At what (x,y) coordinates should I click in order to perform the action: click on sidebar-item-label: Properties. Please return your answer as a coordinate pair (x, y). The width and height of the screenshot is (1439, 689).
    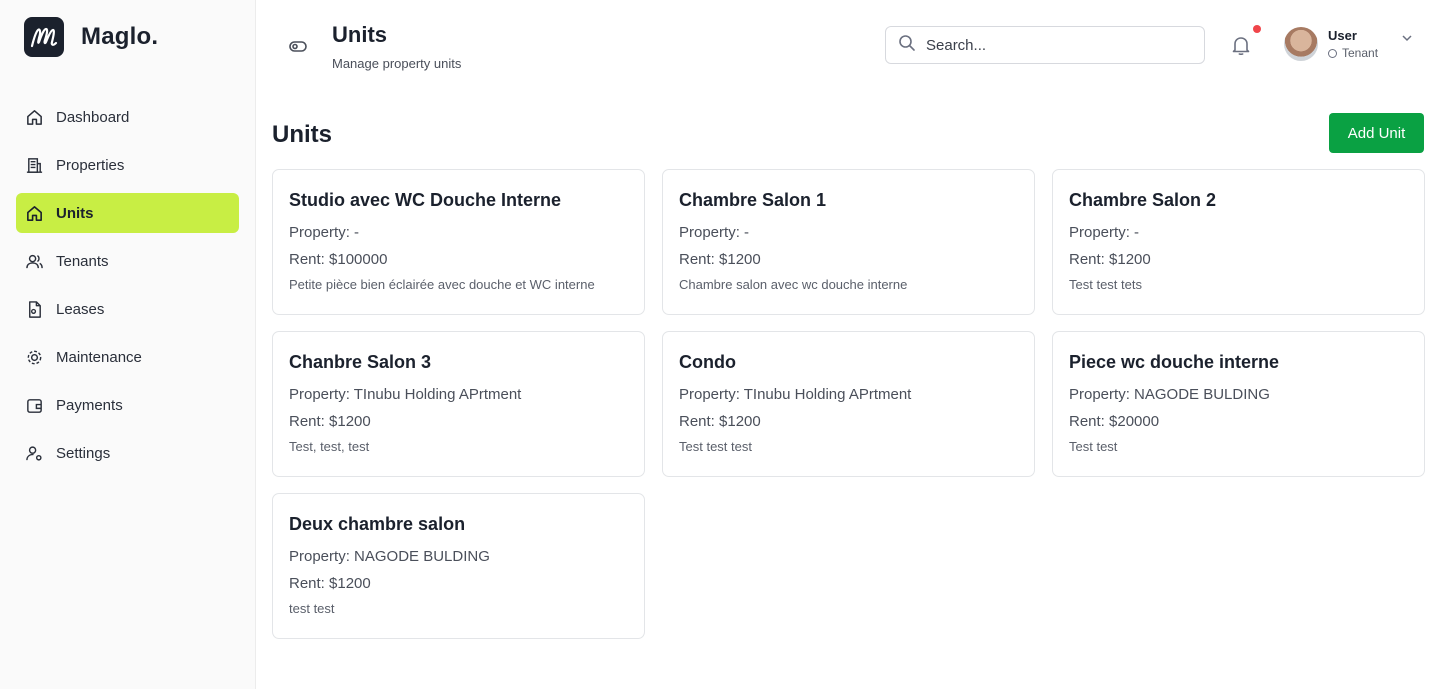
    Looking at the image, I should click on (90, 165).